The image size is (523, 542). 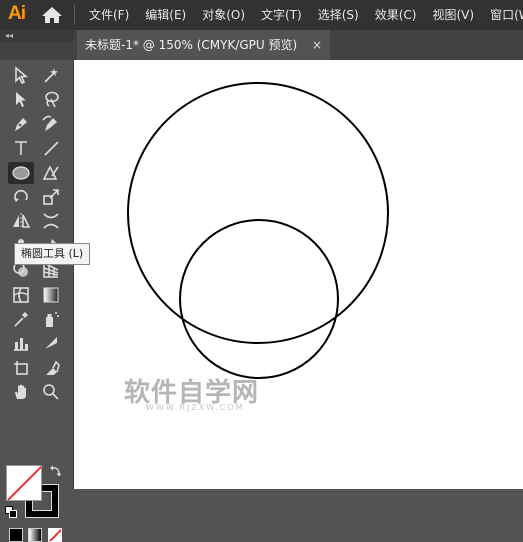 I want to click on eraser-icon, so click(x=53, y=367).